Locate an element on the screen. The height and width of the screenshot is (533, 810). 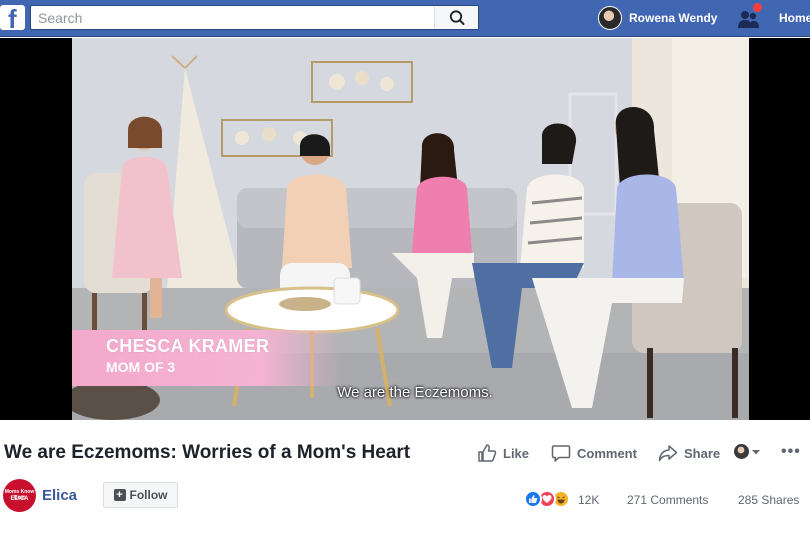
top-navigation-bar: f Rowena Wendy Home is located at coordinates (405, 18).